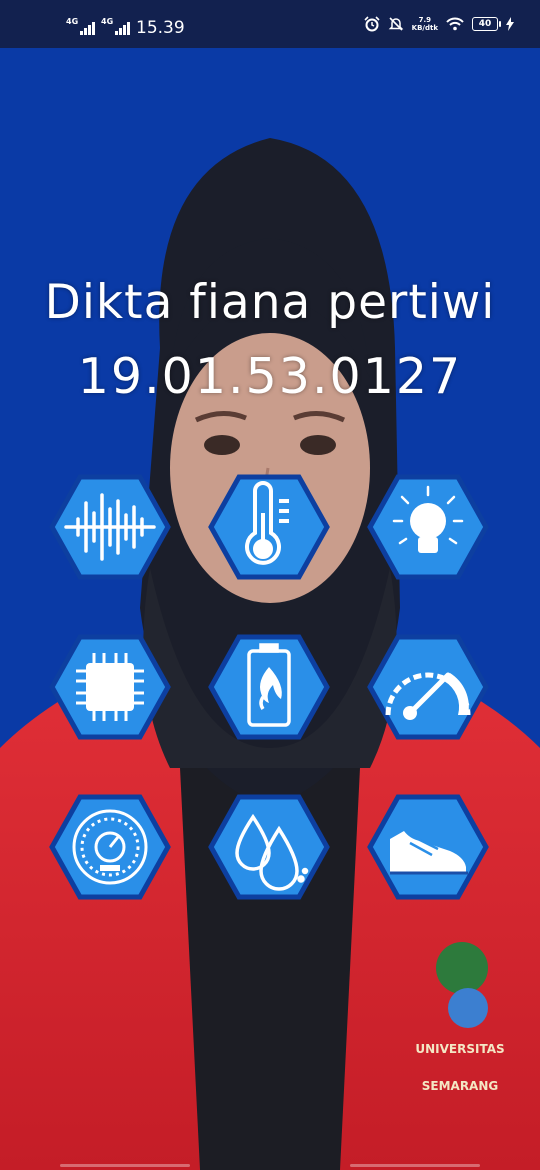  Describe the element at coordinates (107, 21) in the screenshot. I see `network-type-2: 4G` at that location.